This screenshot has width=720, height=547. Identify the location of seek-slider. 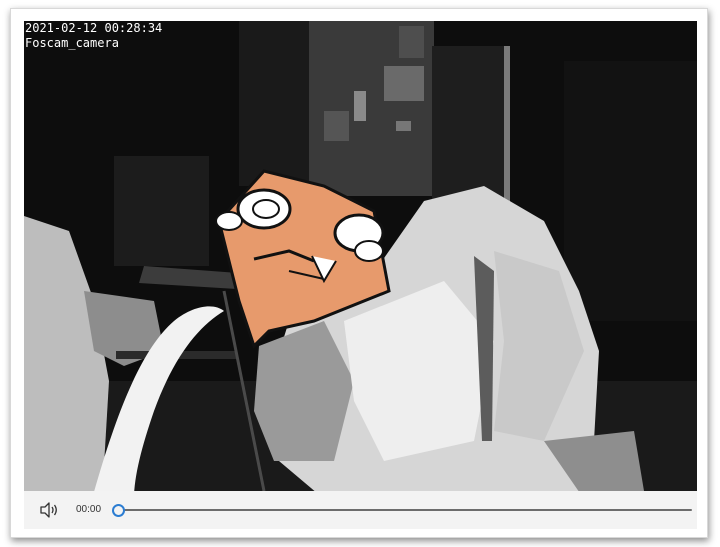
(402, 510).